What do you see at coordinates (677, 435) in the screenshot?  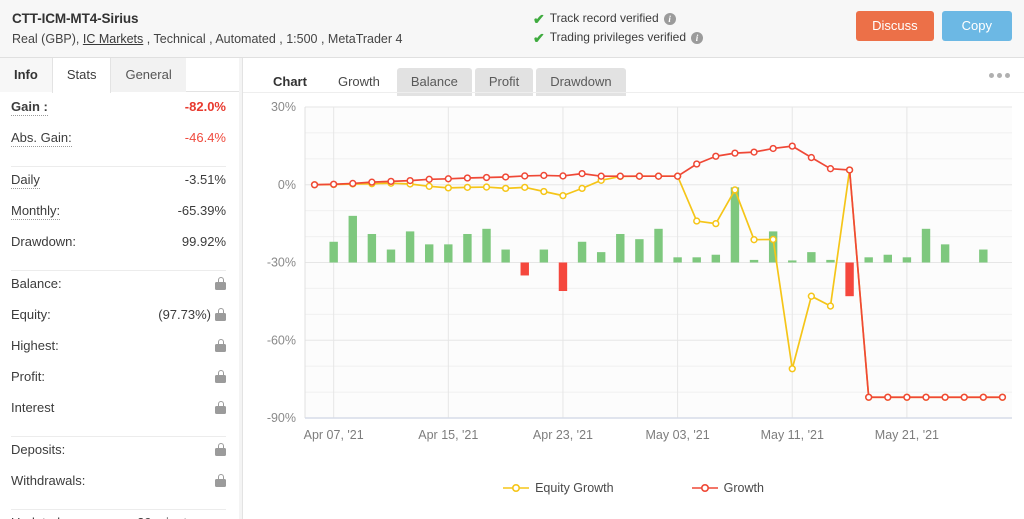 I see `svg-text: May 03, '21` at bounding box center [677, 435].